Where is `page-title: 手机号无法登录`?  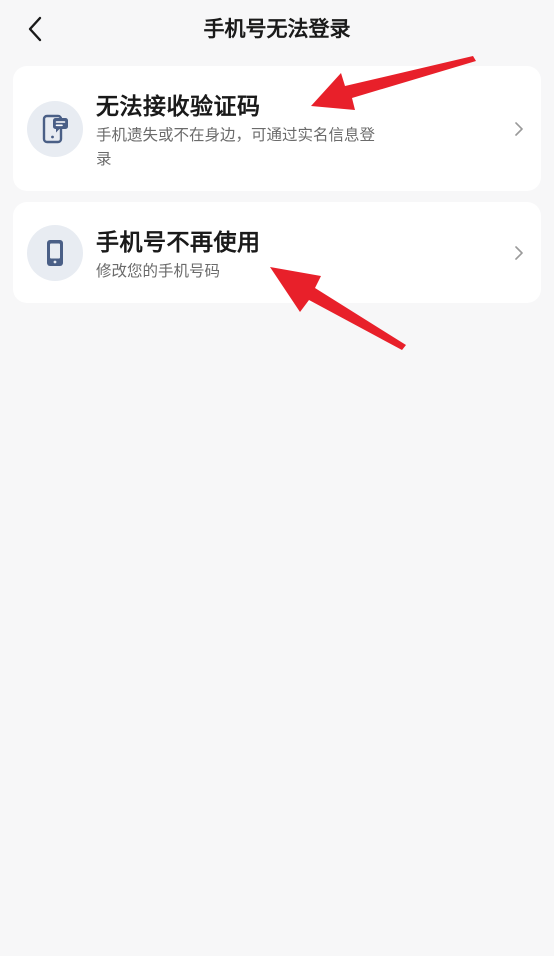
page-title: 手机号无法登录 is located at coordinates (277, 29).